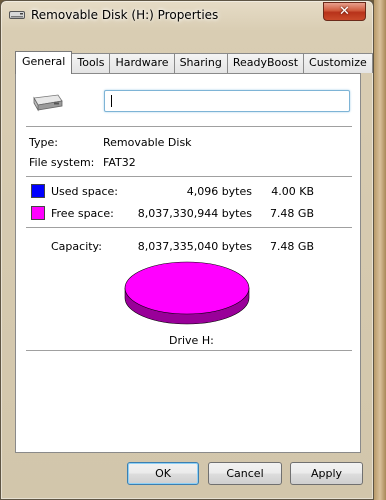 The width and height of the screenshot is (386, 500). What do you see at coordinates (119, 162) in the screenshot?
I see `file-system-value: FAT32` at bounding box center [119, 162].